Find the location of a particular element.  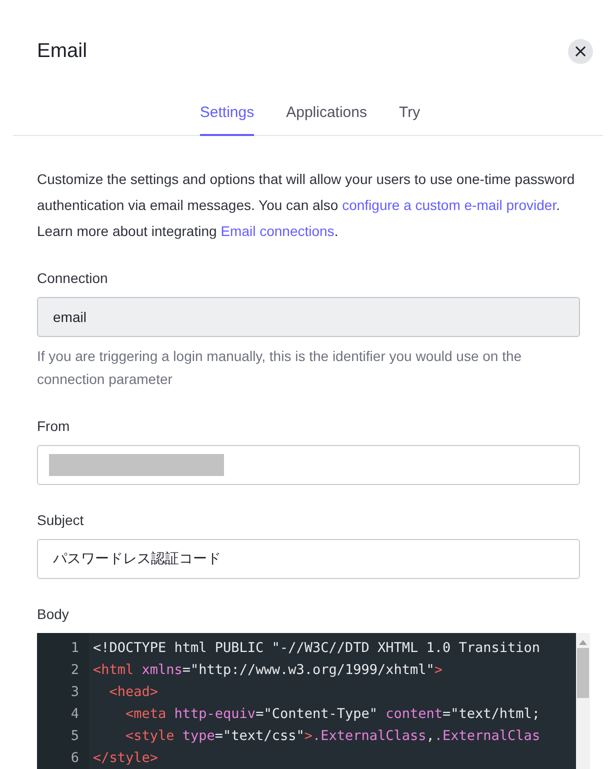

line-number: 3 is located at coordinates (75, 692).